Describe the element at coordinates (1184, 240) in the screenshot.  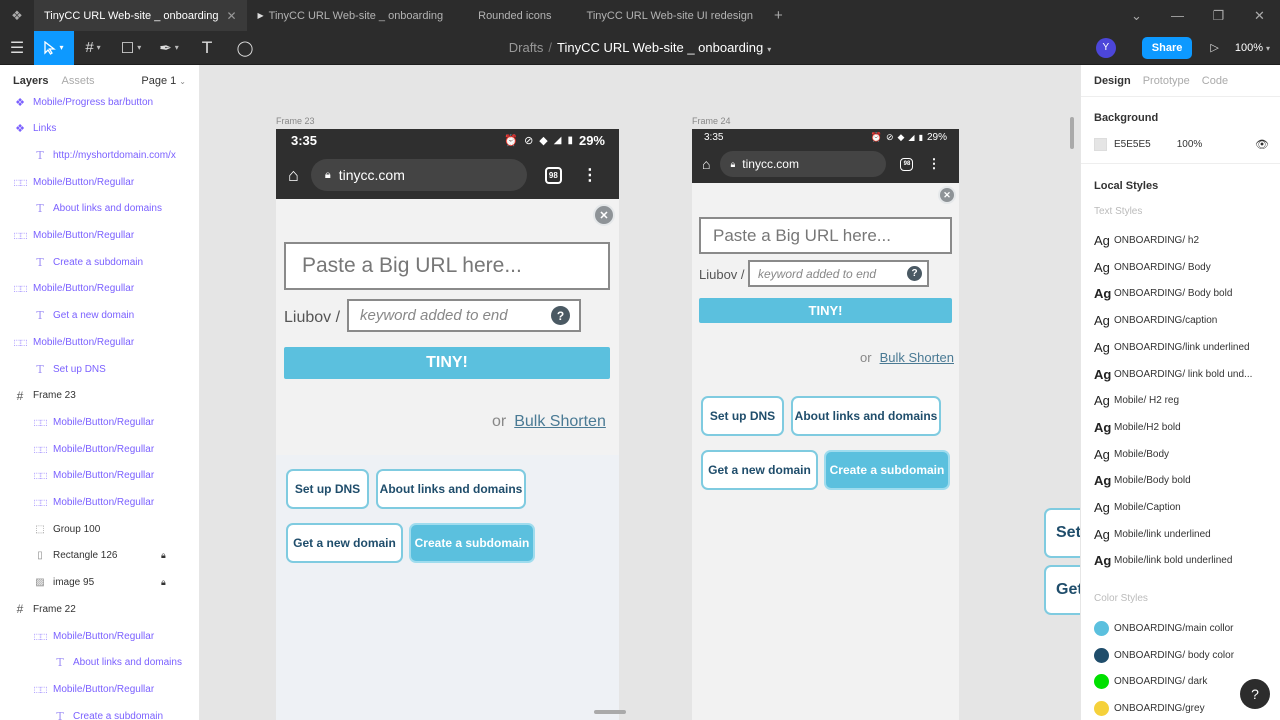
I see `text-style-row: Ag ONBOARDING/ h2` at that location.